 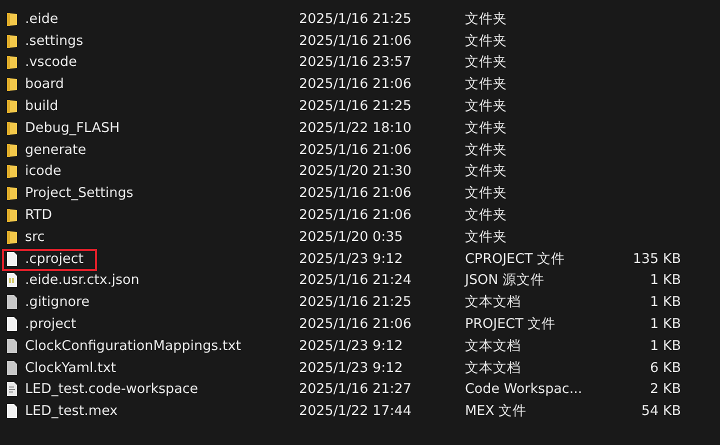 I want to click on modified-date: 2025/1/20 0:35, so click(x=351, y=236).